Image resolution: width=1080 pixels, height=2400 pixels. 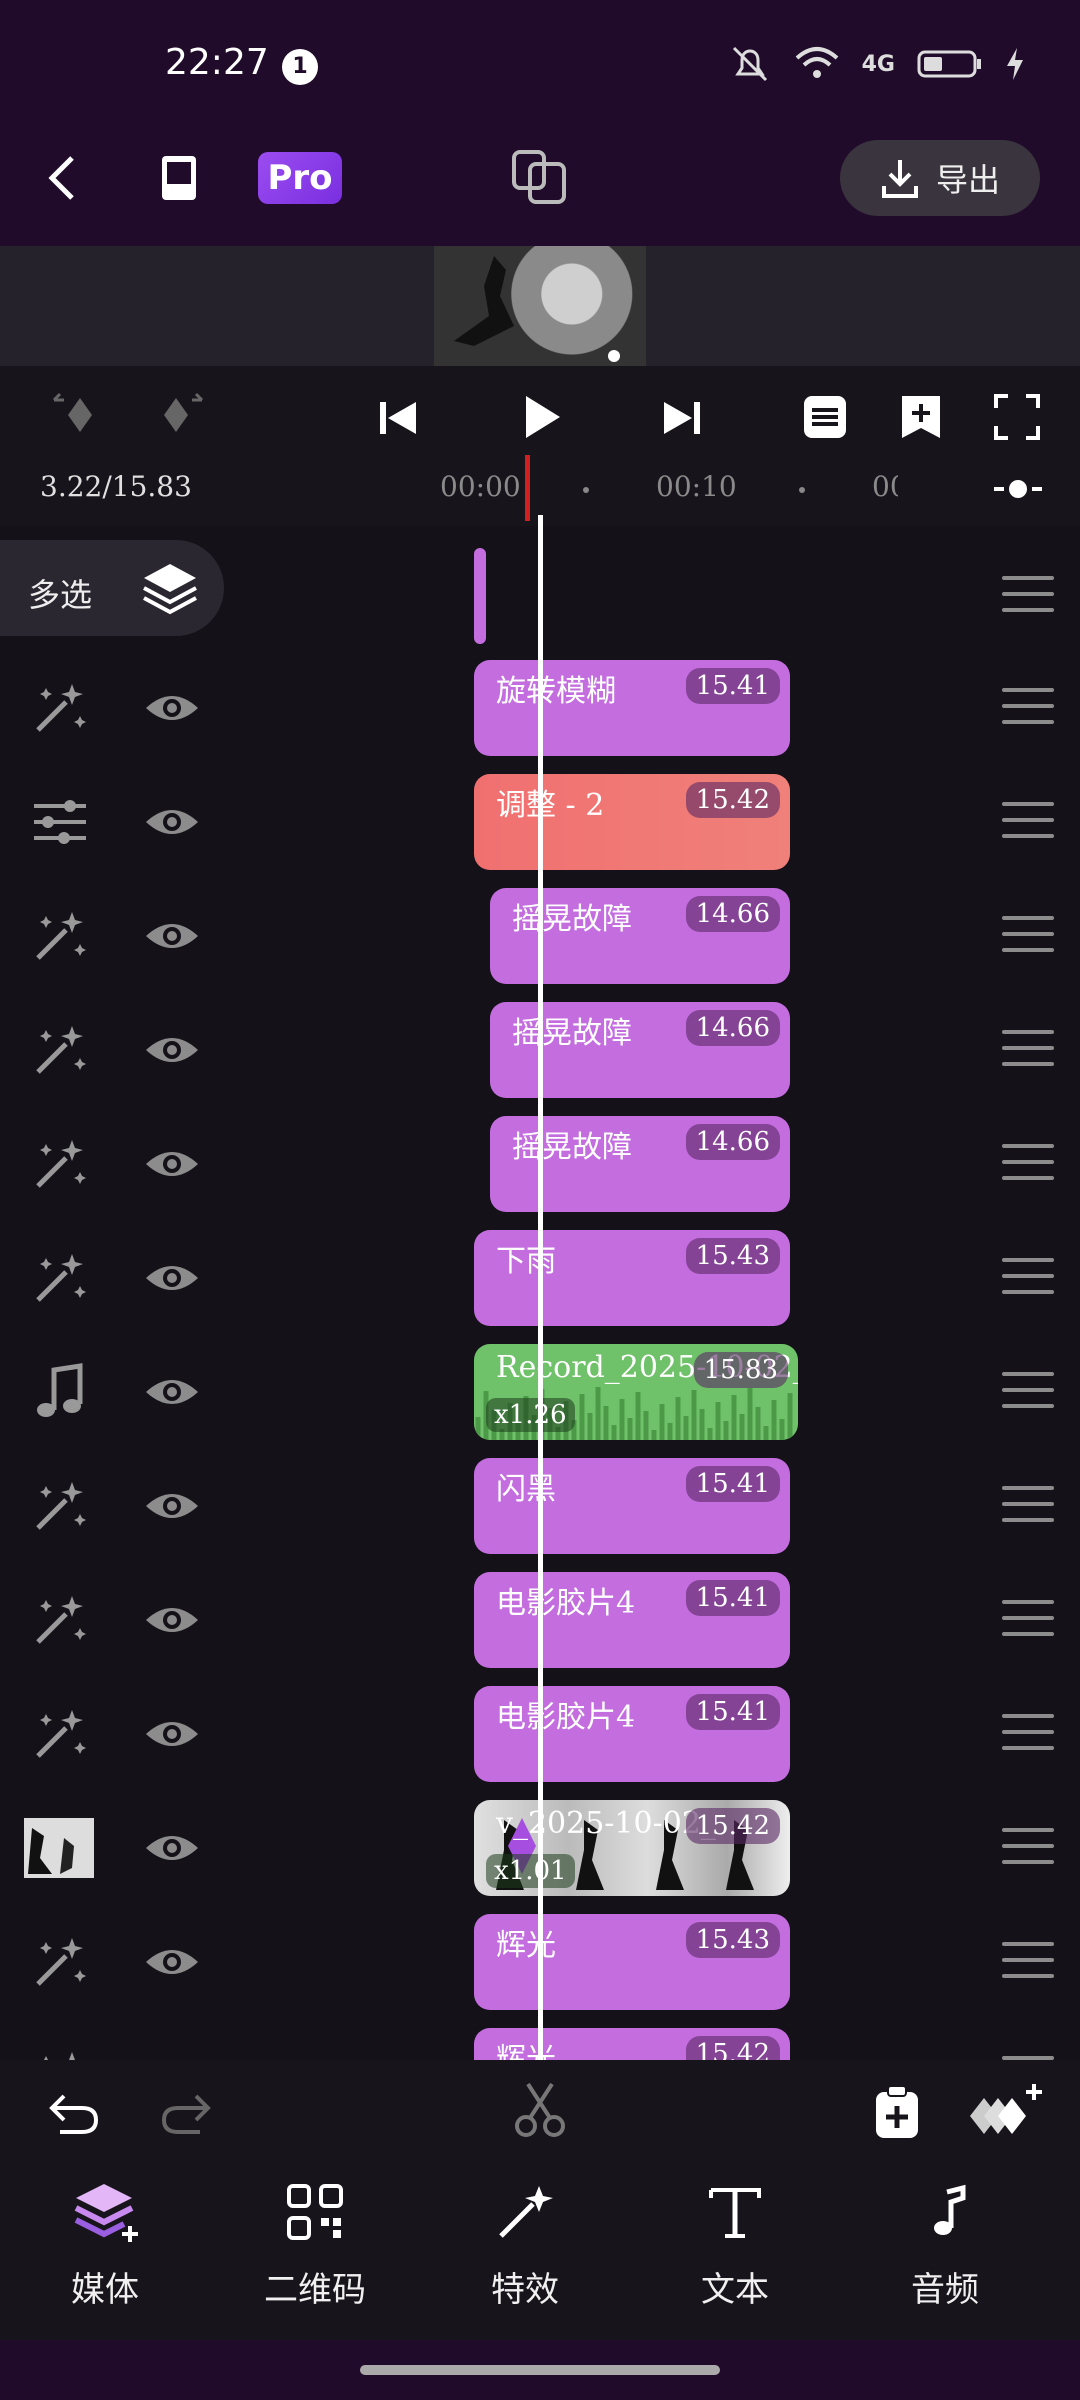 What do you see at coordinates (526, 1489) in the screenshot?
I see `clip-name: 闪黑` at bounding box center [526, 1489].